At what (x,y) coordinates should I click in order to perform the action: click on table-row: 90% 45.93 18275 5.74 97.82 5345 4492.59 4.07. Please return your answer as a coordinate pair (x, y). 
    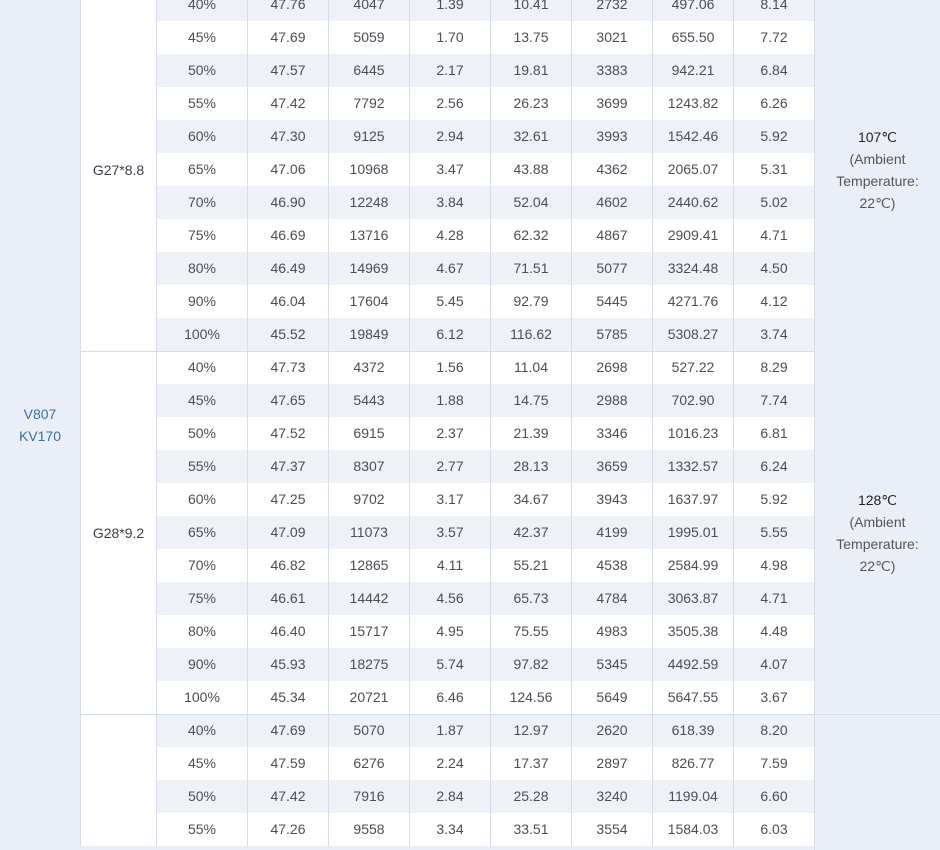
    Looking at the image, I should click on (486, 664).